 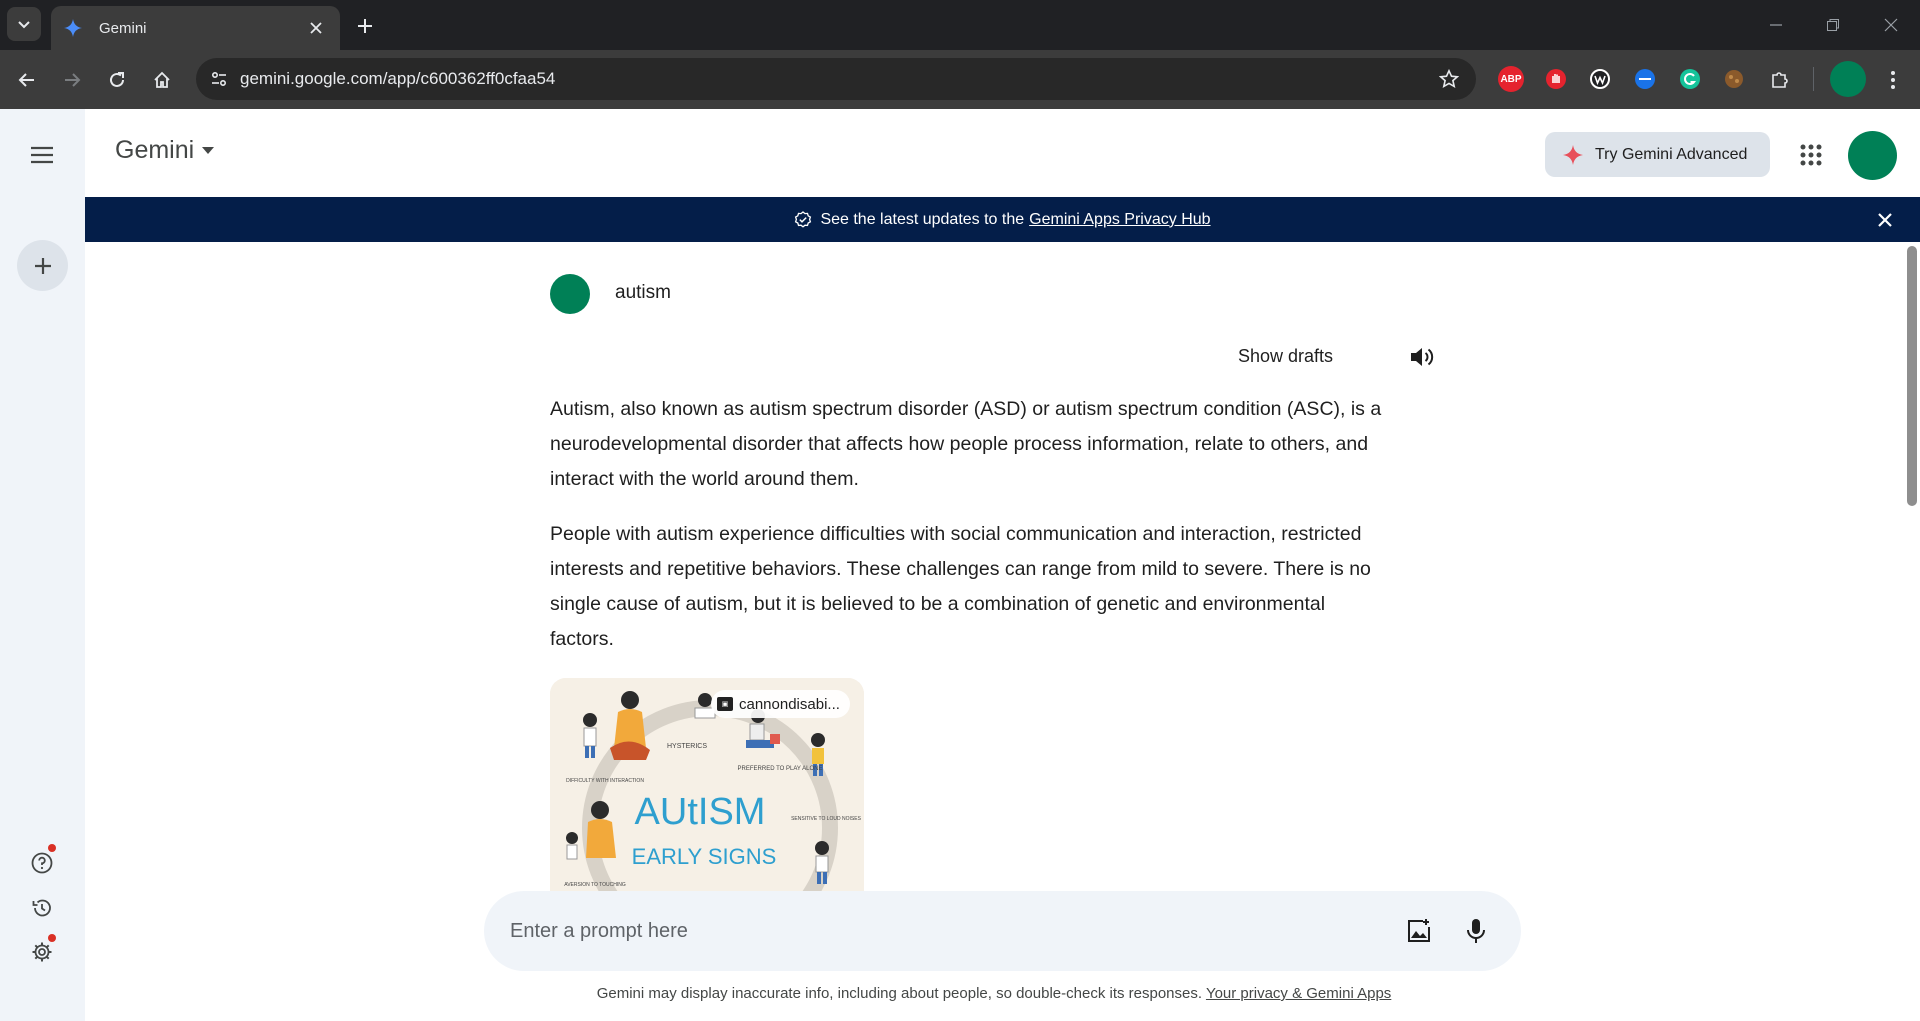 What do you see at coordinates (208, 150) in the screenshot?
I see `caret-down-icon` at bounding box center [208, 150].